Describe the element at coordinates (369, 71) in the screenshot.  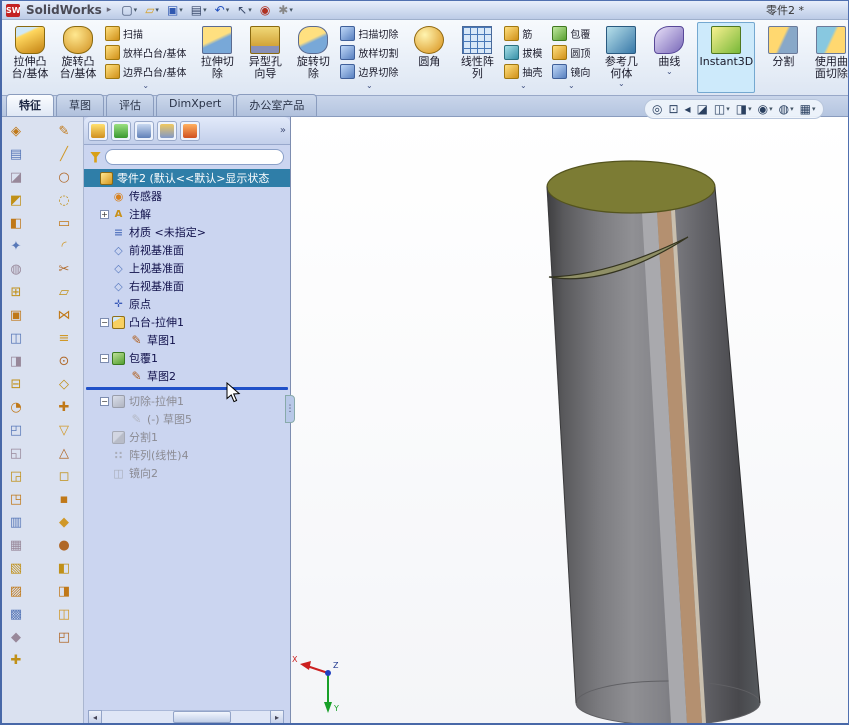
I see `boundary-cut-button: 边界切除` at that location.